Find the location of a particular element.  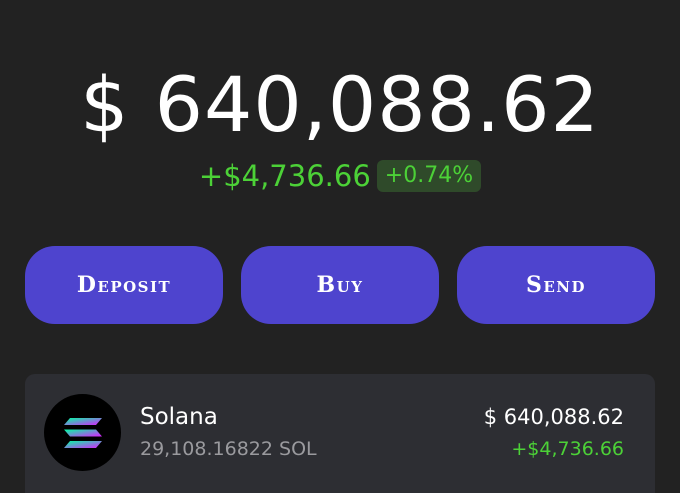

token-change: +$4,736.66 is located at coordinates (567, 449).